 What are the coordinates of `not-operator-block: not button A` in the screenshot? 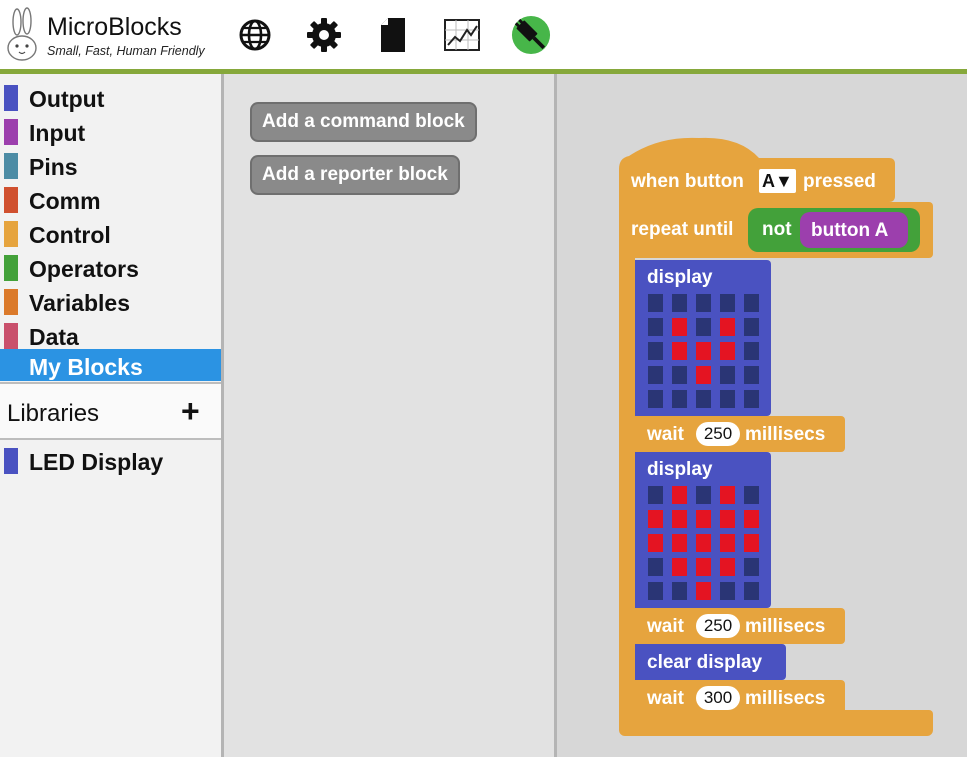 It's located at (834, 230).